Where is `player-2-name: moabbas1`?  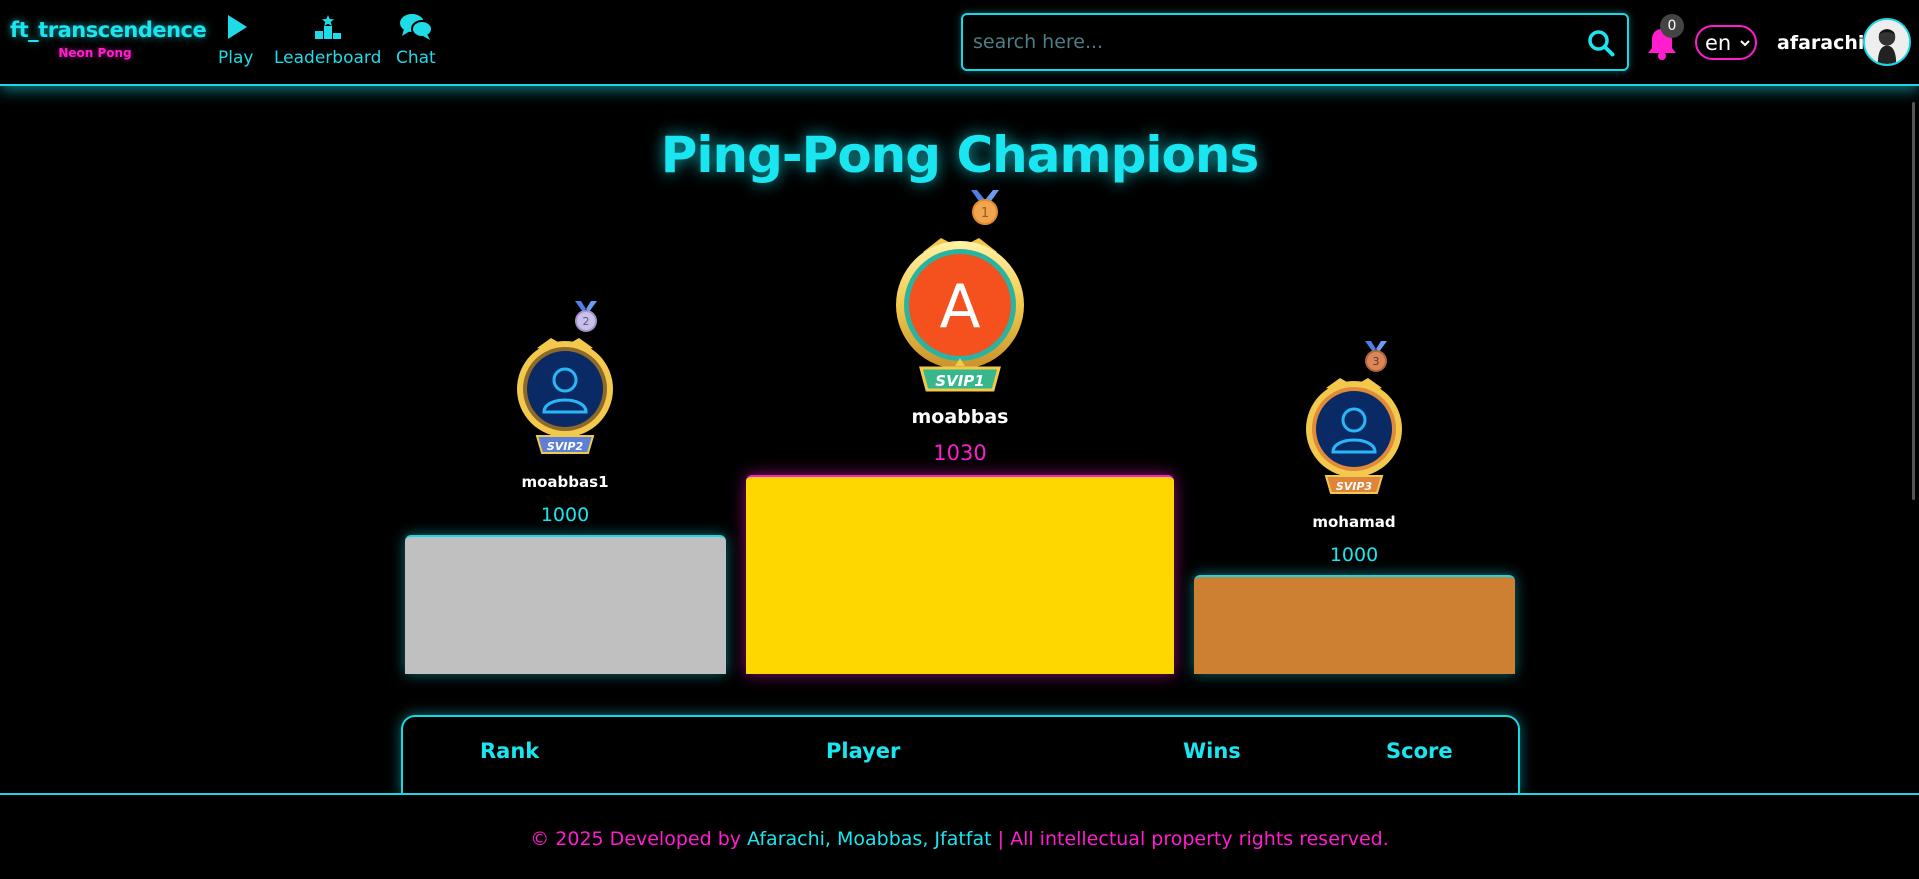 player-2-name: moabbas1 is located at coordinates (565, 482).